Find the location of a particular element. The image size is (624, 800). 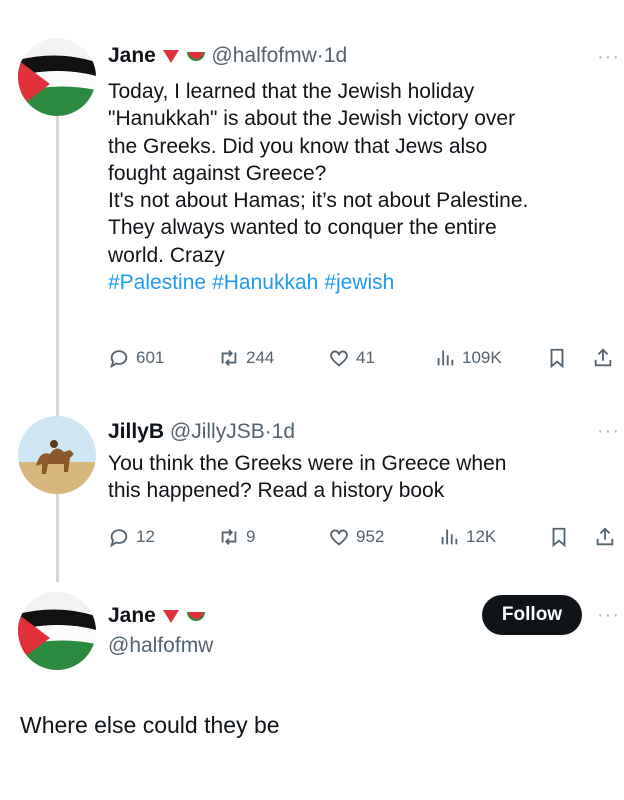

text-line: fought against Greece? is located at coordinates (217, 173).